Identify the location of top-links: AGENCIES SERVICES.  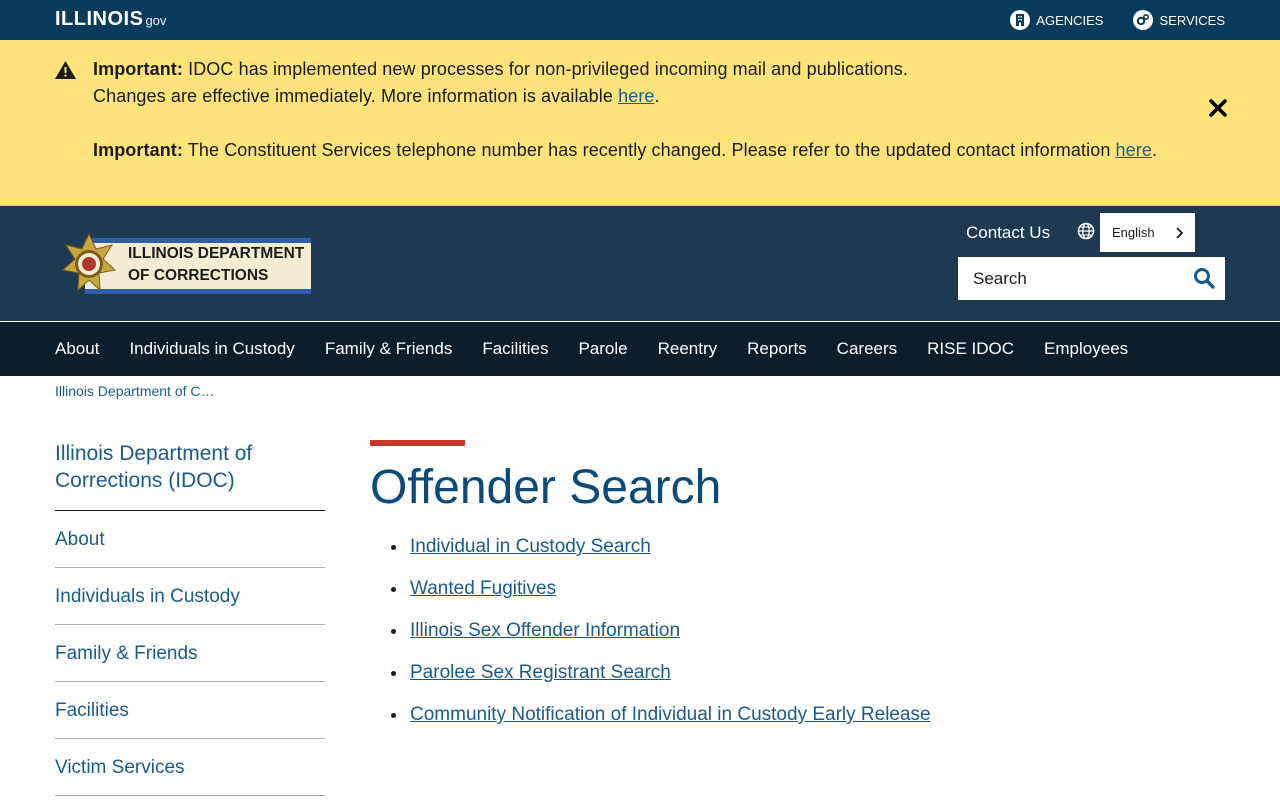
(1117, 20).